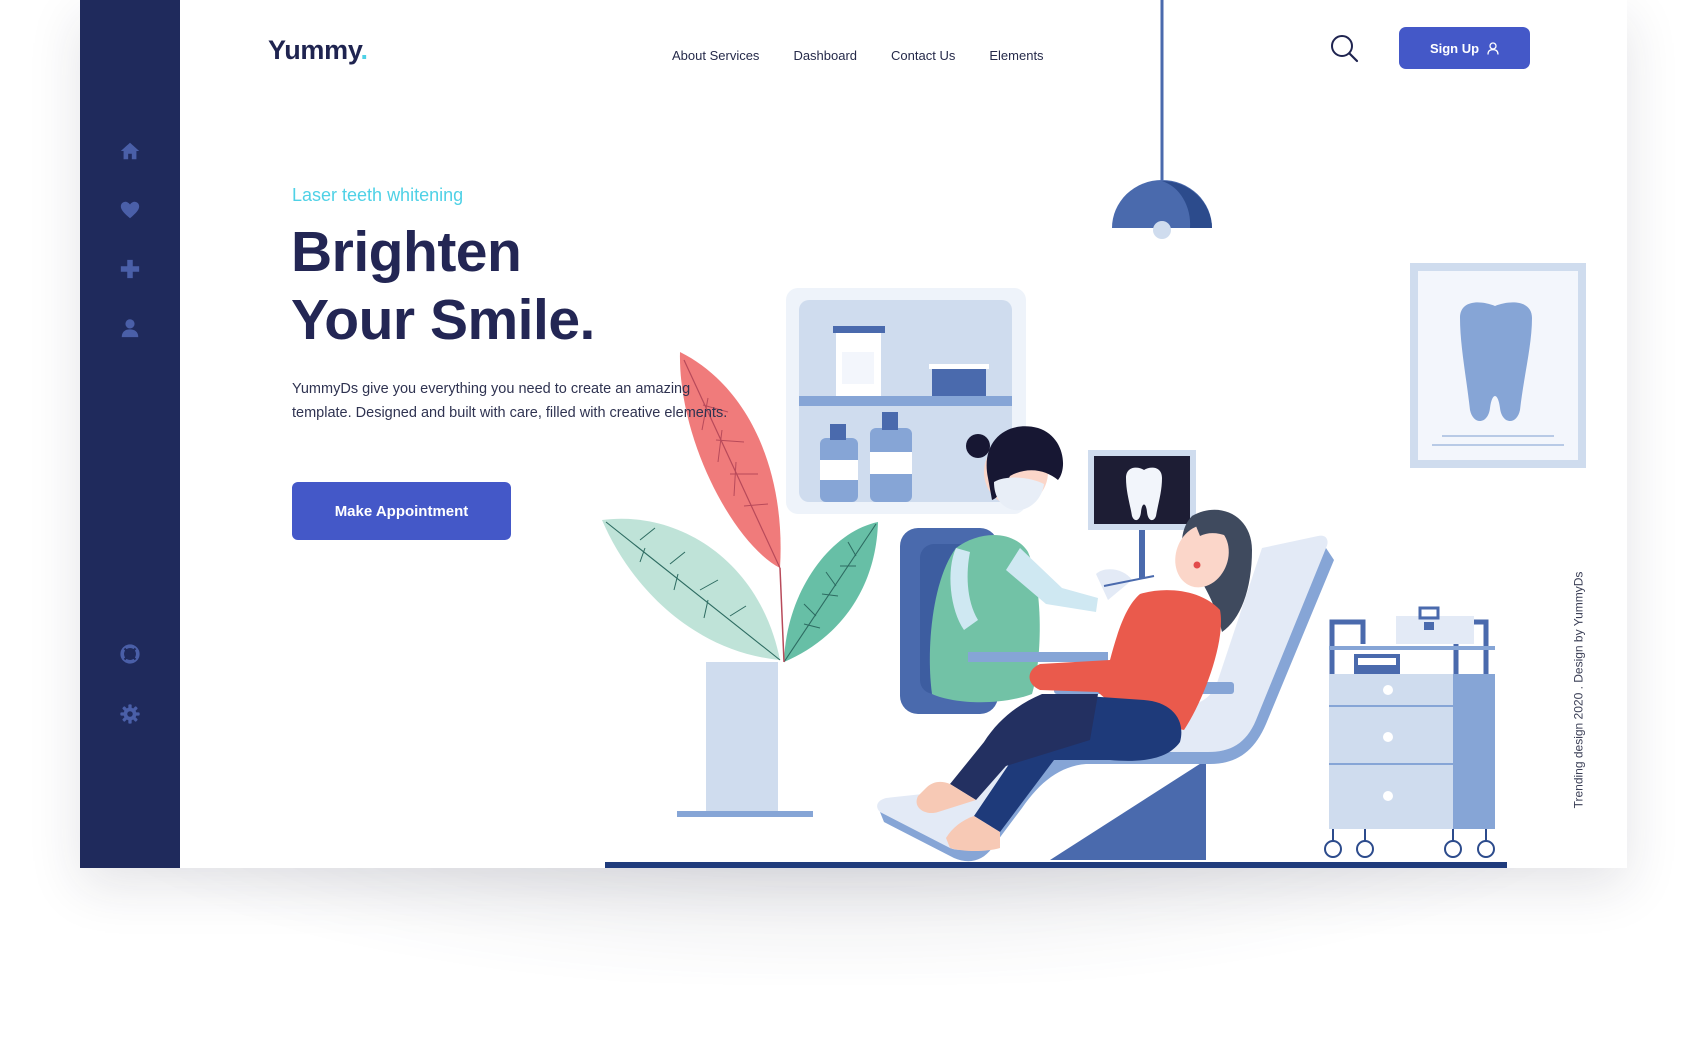 The height and width of the screenshot is (1046, 1704). I want to click on nav-dashboard: Dashboard, so click(825, 55).